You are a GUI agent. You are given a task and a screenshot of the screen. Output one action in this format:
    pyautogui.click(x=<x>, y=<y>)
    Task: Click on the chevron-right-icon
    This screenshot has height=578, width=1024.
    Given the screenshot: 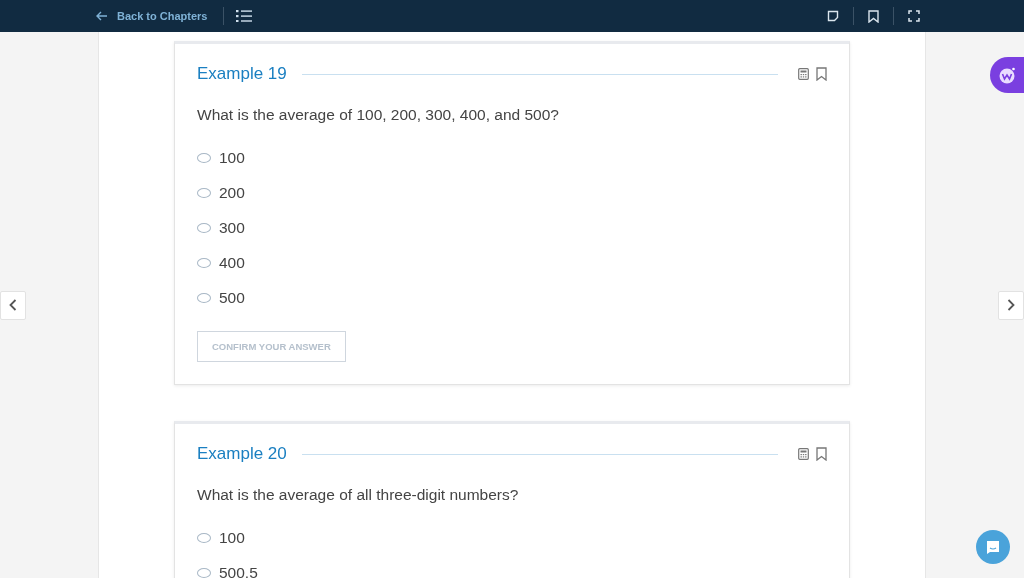 What is the action you would take?
    pyautogui.click(x=1011, y=305)
    